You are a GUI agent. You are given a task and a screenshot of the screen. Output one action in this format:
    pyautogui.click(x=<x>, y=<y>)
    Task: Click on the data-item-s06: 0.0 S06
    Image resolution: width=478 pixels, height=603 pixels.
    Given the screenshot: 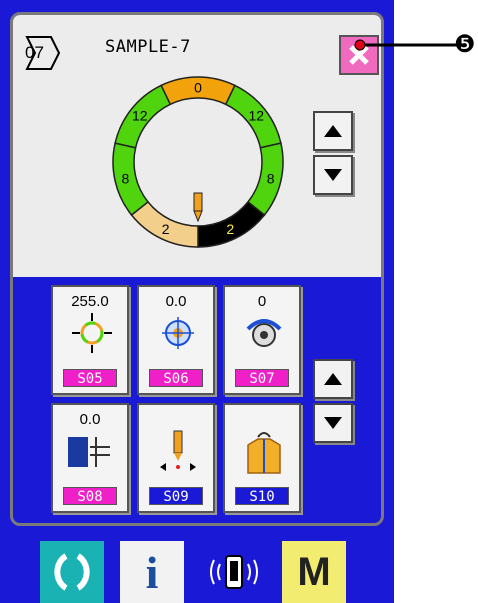 What is the action you would take?
    pyautogui.click(x=176, y=340)
    